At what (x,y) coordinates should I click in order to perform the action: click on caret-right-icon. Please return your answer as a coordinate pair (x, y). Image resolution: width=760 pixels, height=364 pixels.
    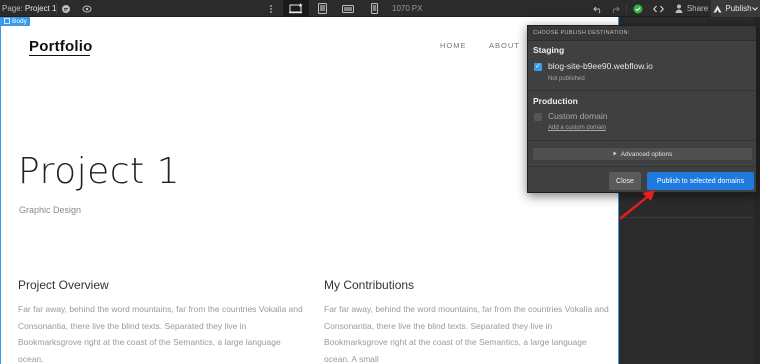
    Looking at the image, I should click on (615, 154).